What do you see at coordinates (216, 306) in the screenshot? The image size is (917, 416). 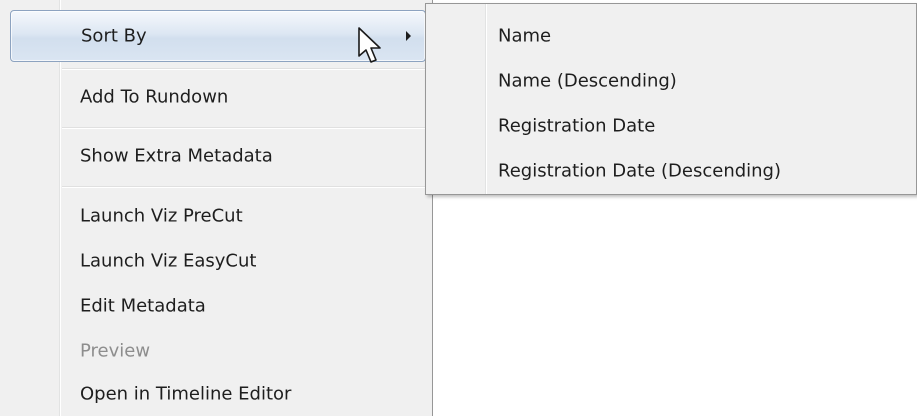 I see `menu-item-edit-metadata: Edit Metadata` at bounding box center [216, 306].